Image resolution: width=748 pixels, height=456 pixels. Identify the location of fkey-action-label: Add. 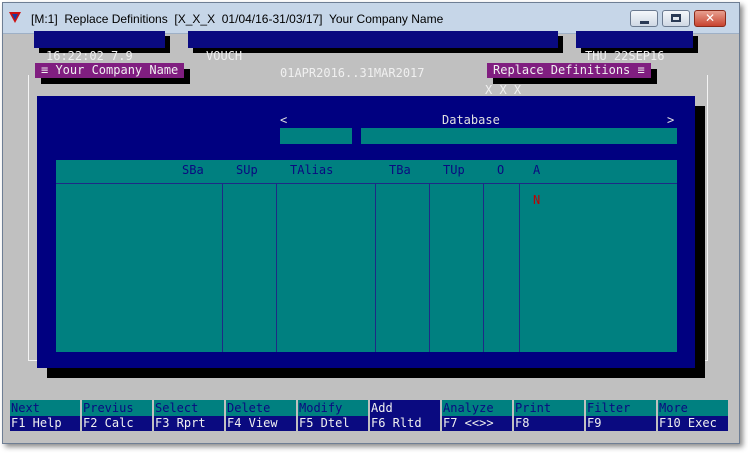
(405, 408).